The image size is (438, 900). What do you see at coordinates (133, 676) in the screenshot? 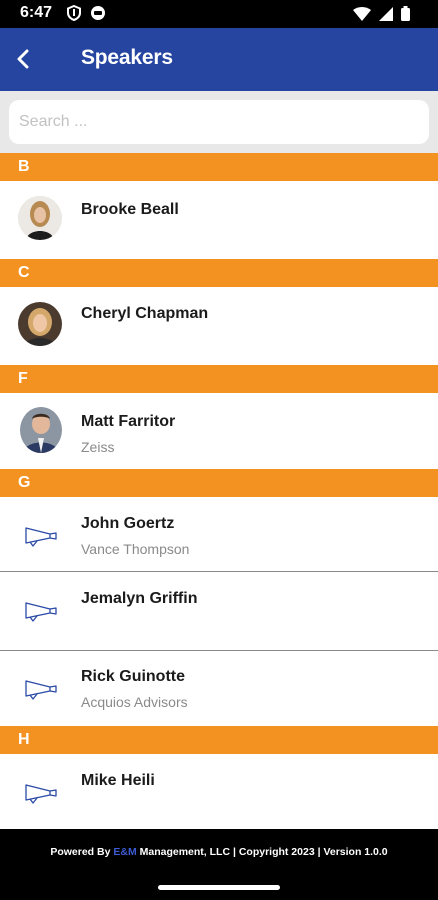
I see `speaker-name: Rick Guinotte` at bounding box center [133, 676].